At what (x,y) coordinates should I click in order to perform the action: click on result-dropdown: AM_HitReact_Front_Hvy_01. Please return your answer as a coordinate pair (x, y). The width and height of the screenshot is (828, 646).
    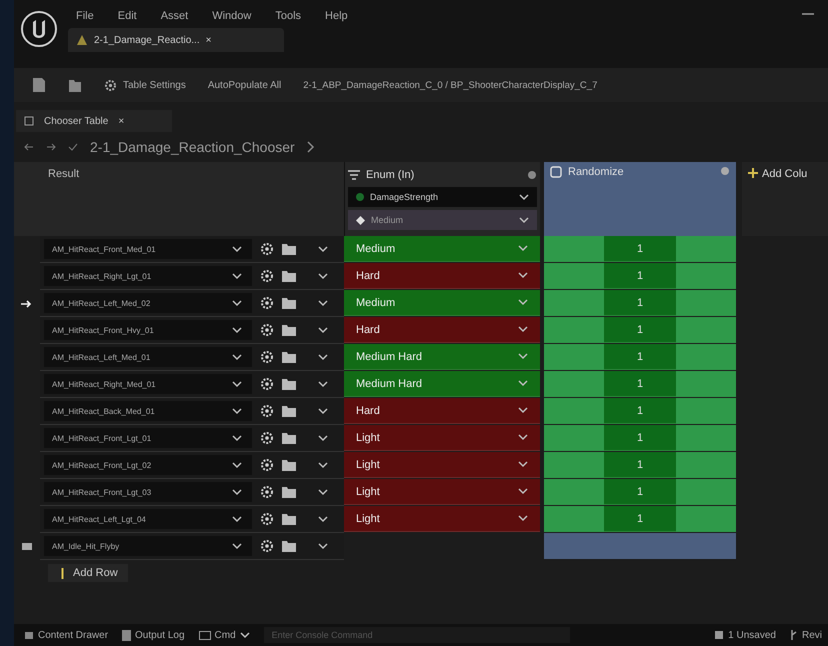
    Looking at the image, I should click on (148, 330).